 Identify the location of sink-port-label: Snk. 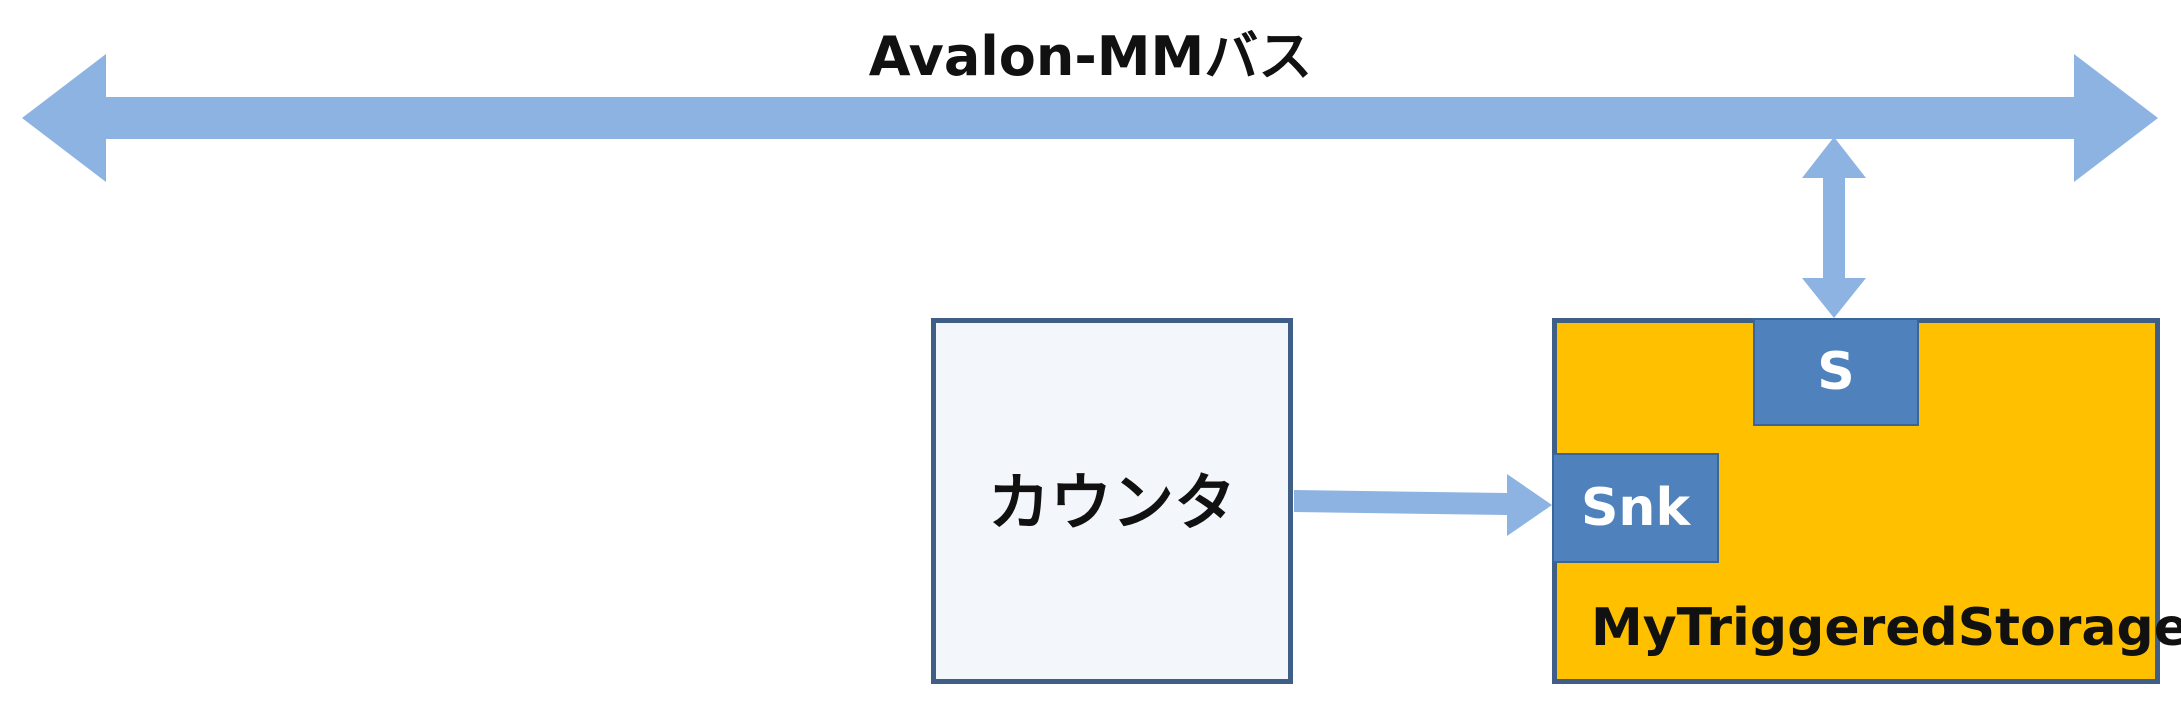
(1635, 508).